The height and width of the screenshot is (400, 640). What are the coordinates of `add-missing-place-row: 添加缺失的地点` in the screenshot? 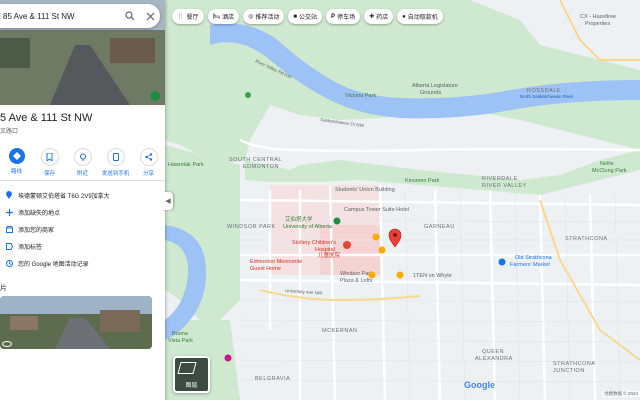 It's located at (82, 212).